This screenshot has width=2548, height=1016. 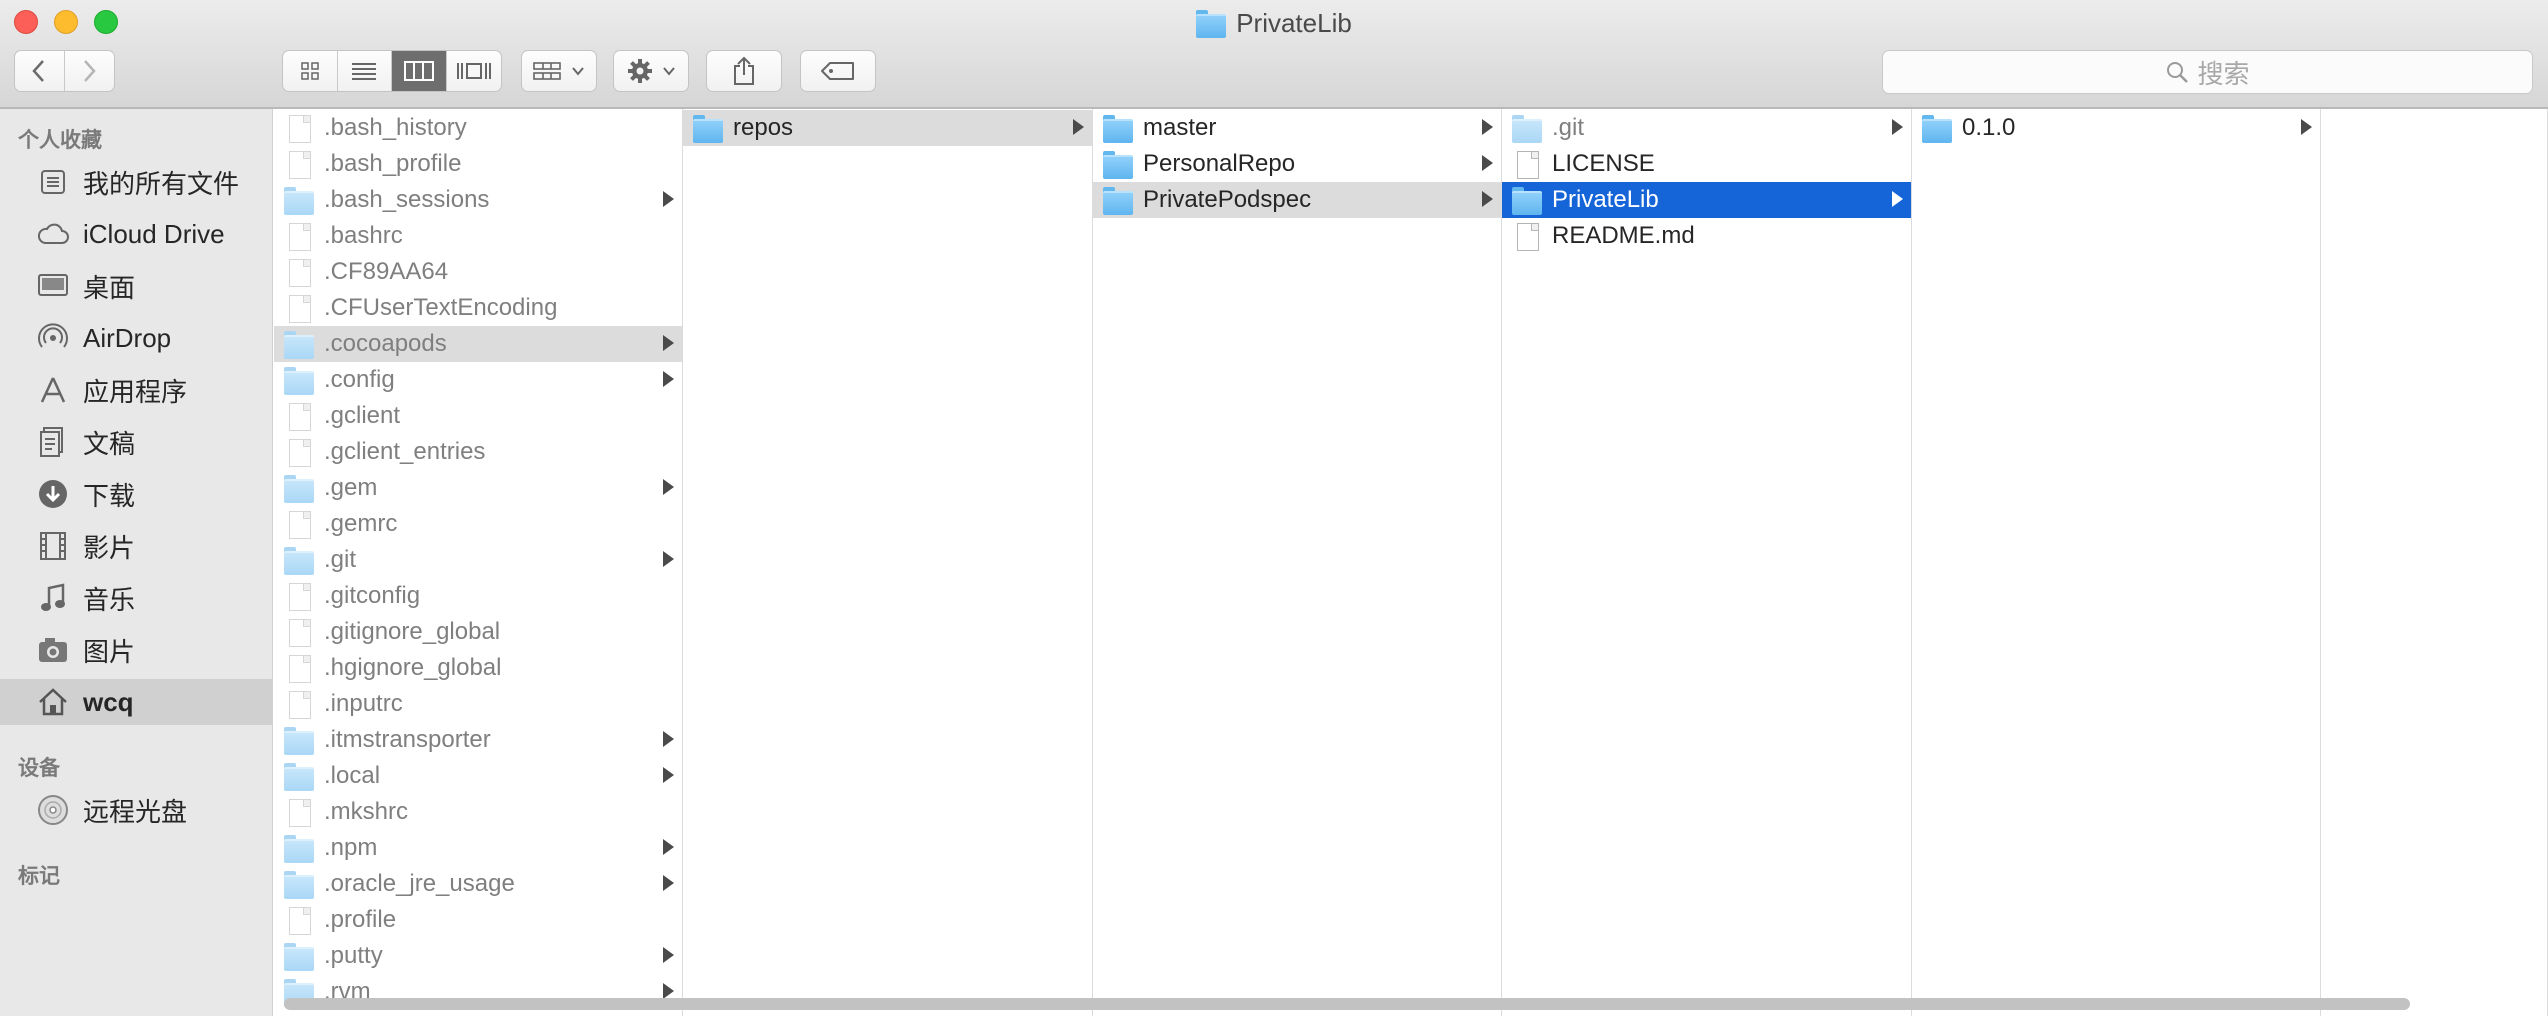 What do you see at coordinates (559, 71) in the screenshot?
I see `arrange-button` at bounding box center [559, 71].